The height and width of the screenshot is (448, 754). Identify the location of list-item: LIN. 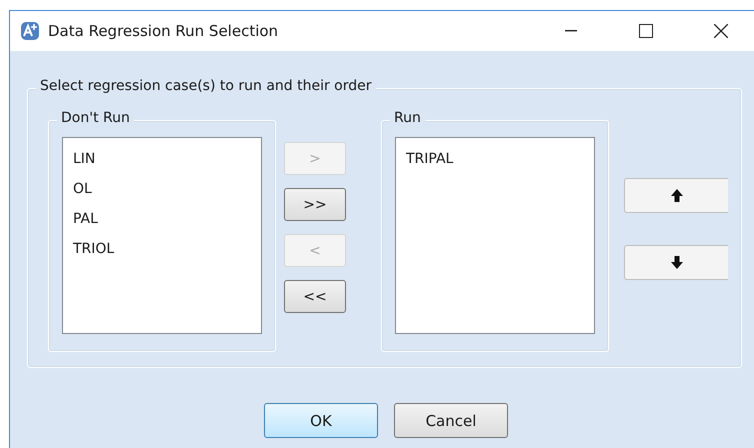
(162, 159).